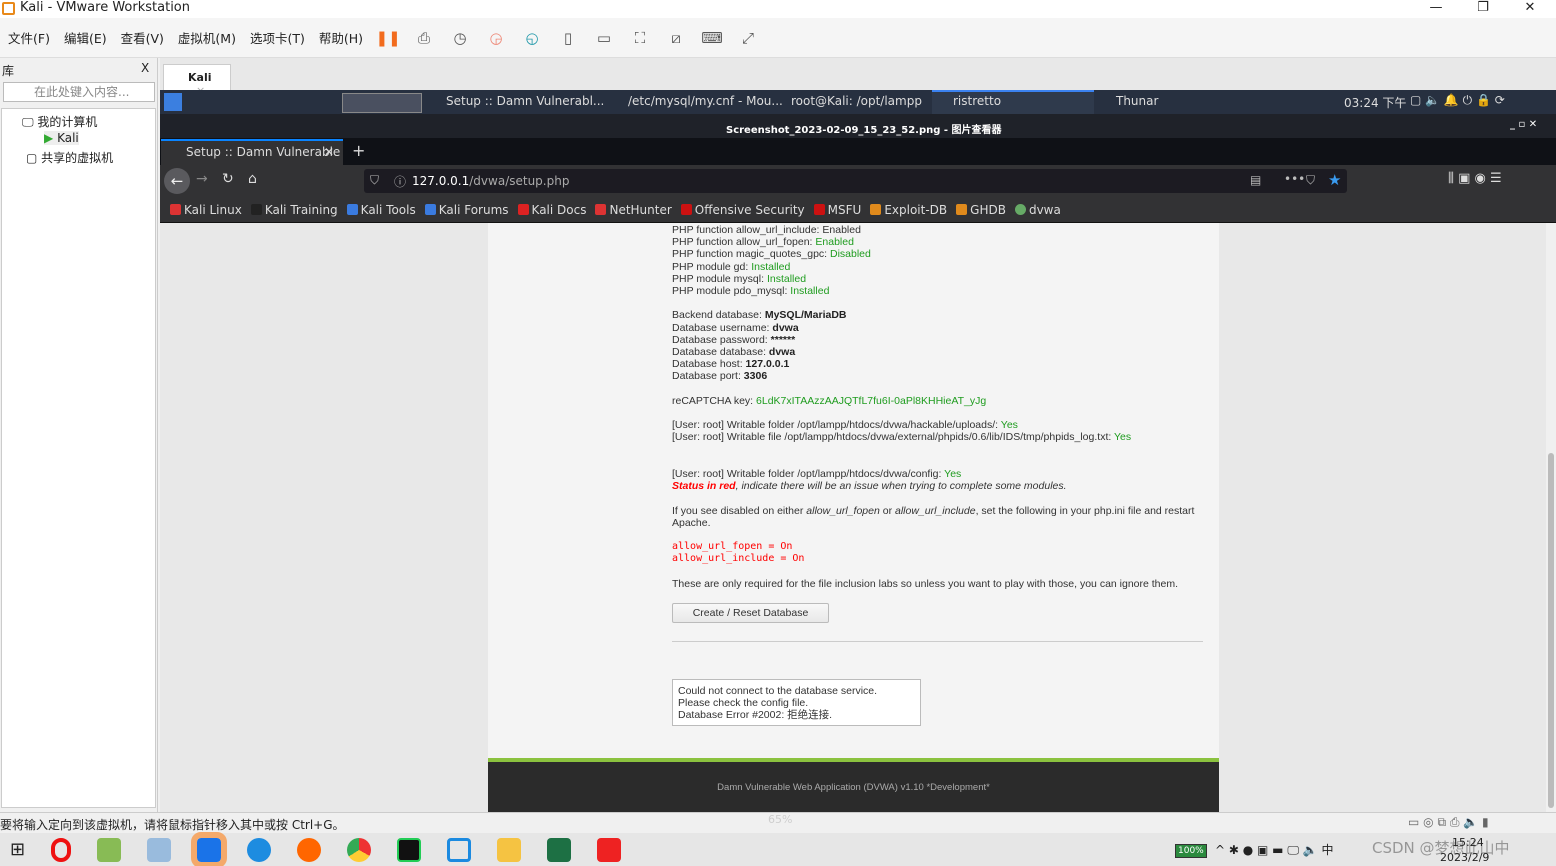 This screenshot has height=866, width=1556. Describe the element at coordinates (159, 849) in the screenshot. I see `notepad-icon` at that location.